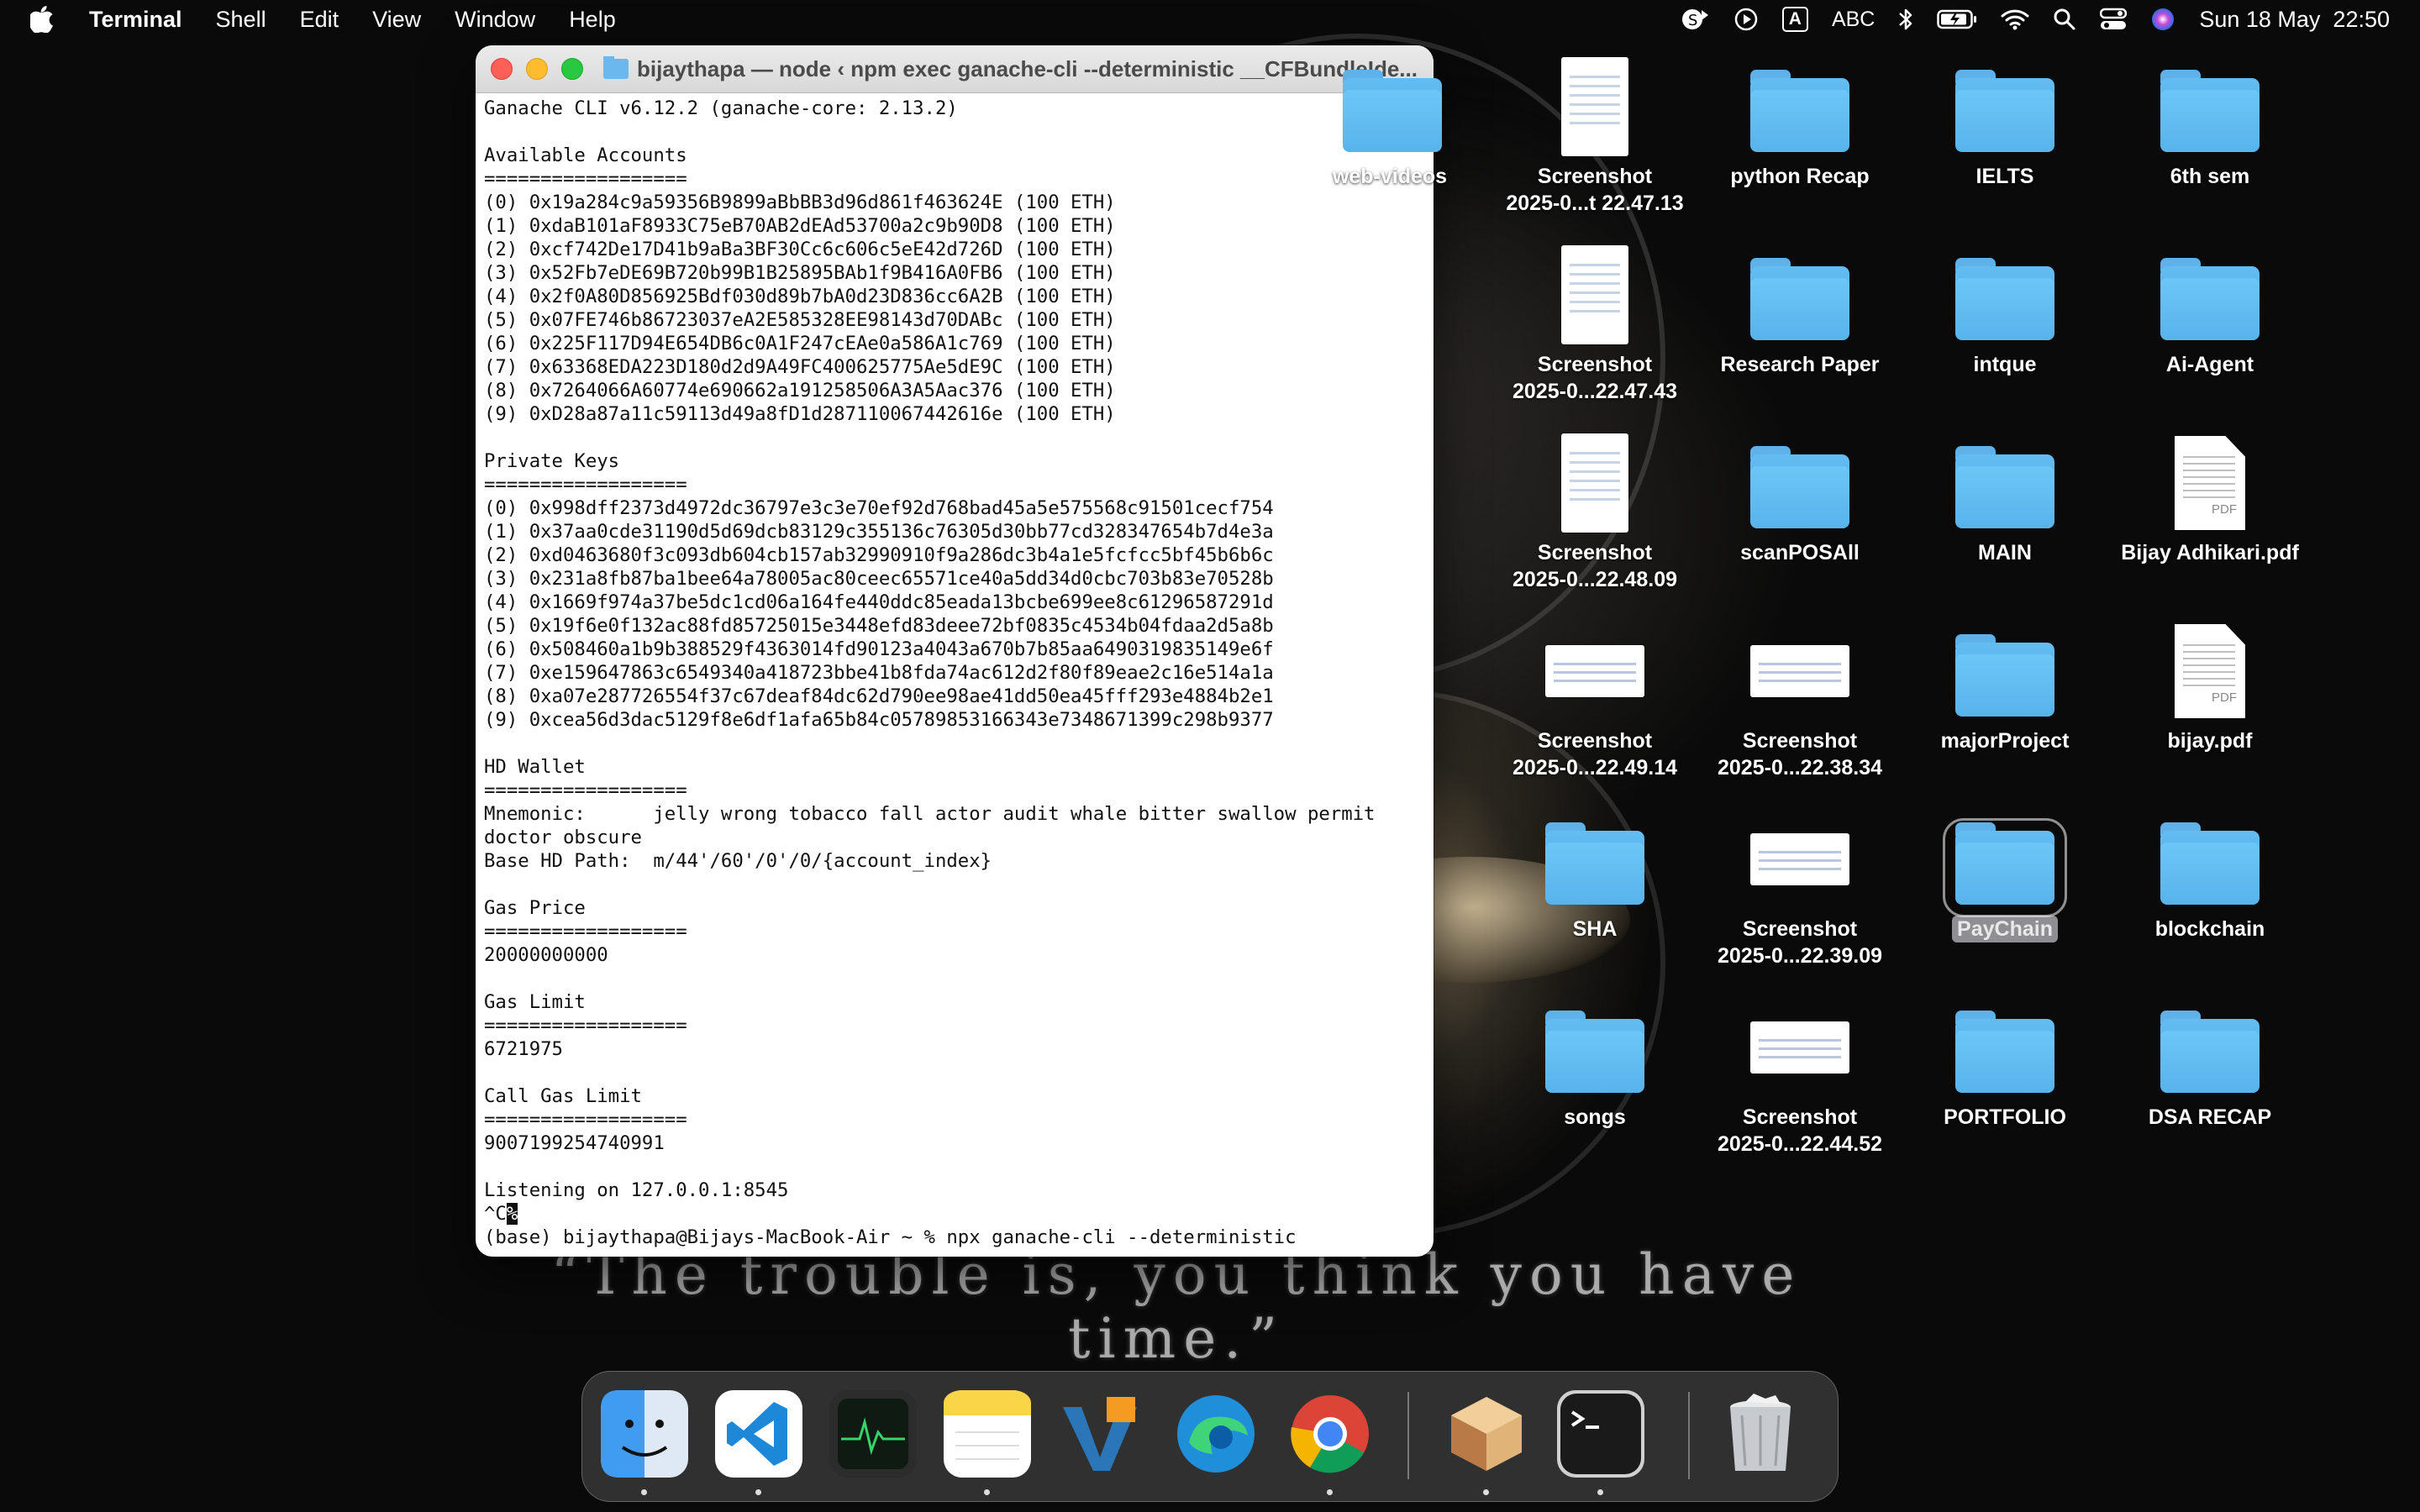  Describe the element at coordinates (572, 69) in the screenshot. I see `zoom-button` at that location.